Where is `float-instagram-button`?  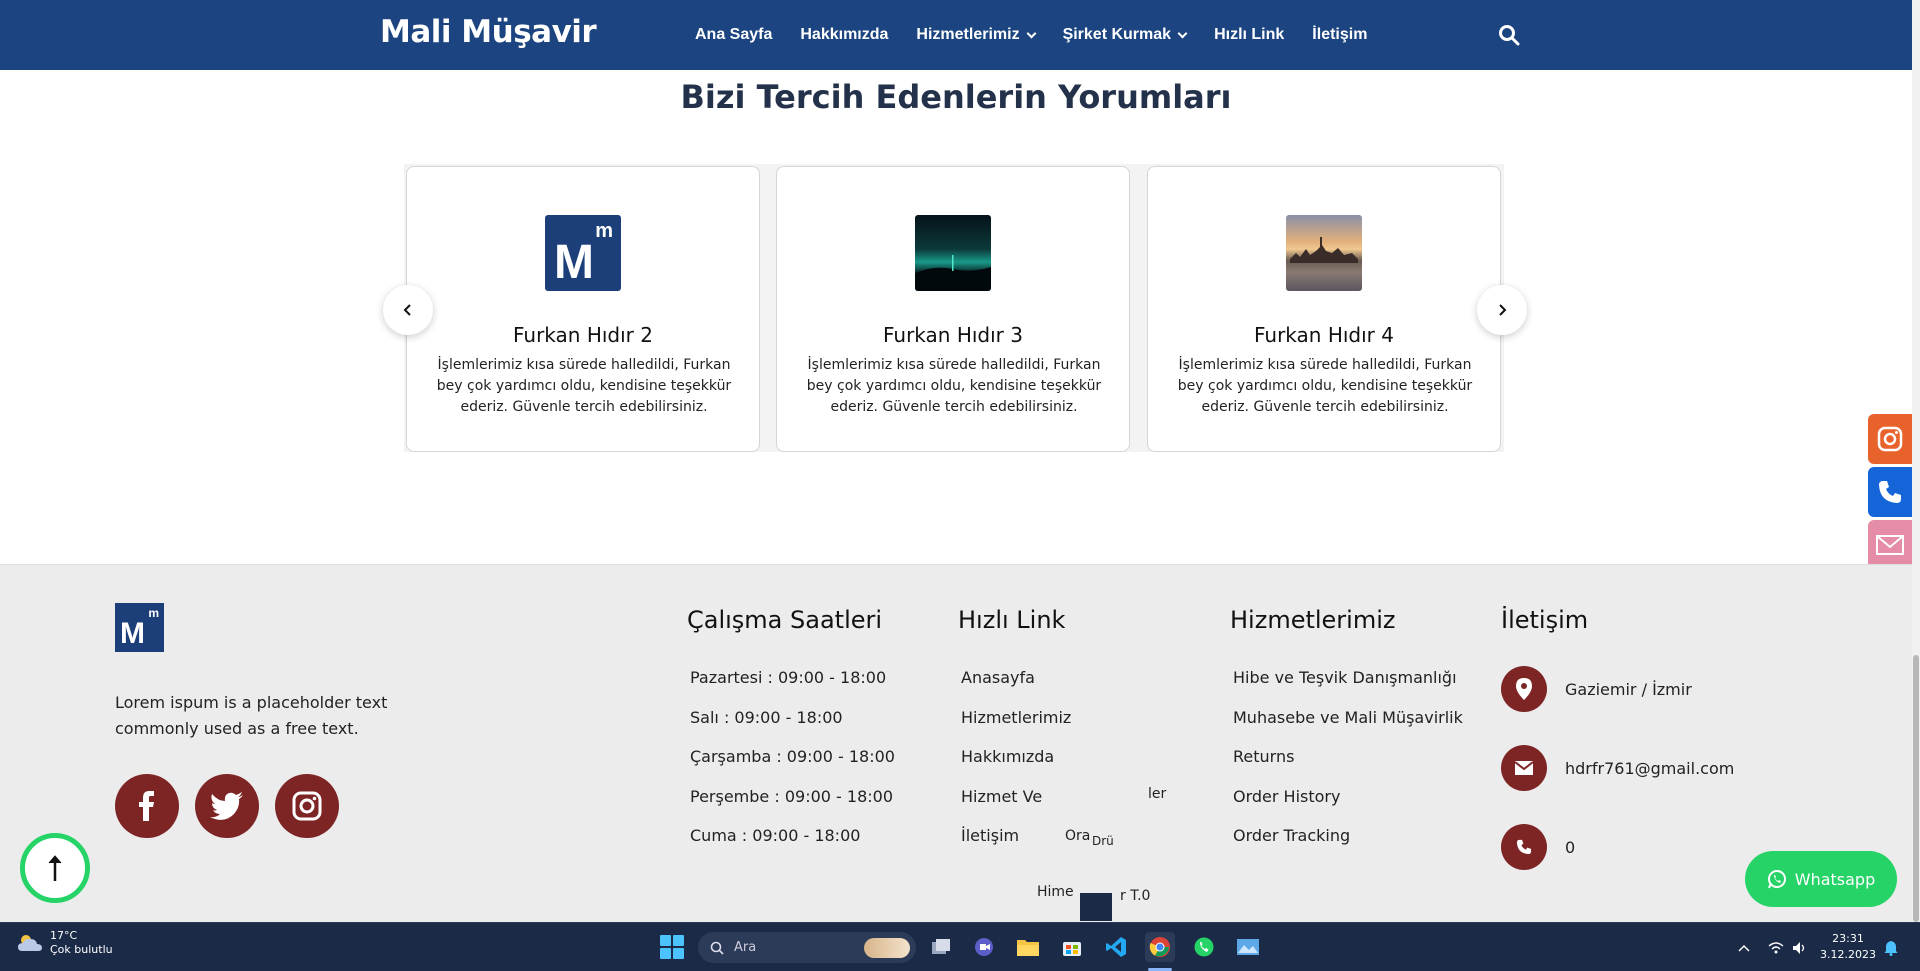 float-instagram-button is located at coordinates (1890, 439).